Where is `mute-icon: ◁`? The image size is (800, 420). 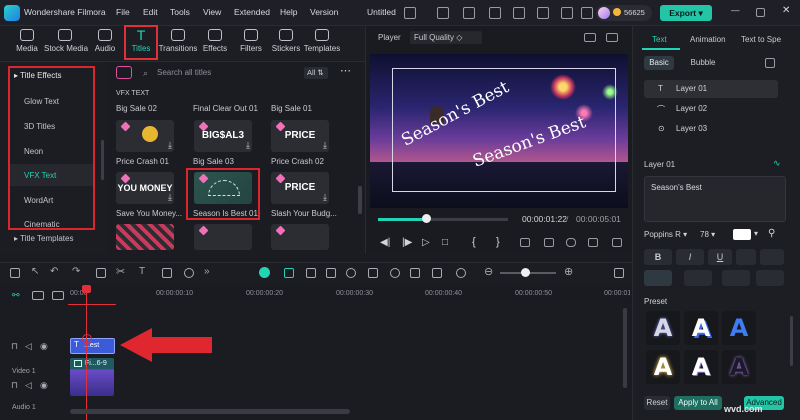 mute-icon: ◁ is located at coordinates (28, 346).